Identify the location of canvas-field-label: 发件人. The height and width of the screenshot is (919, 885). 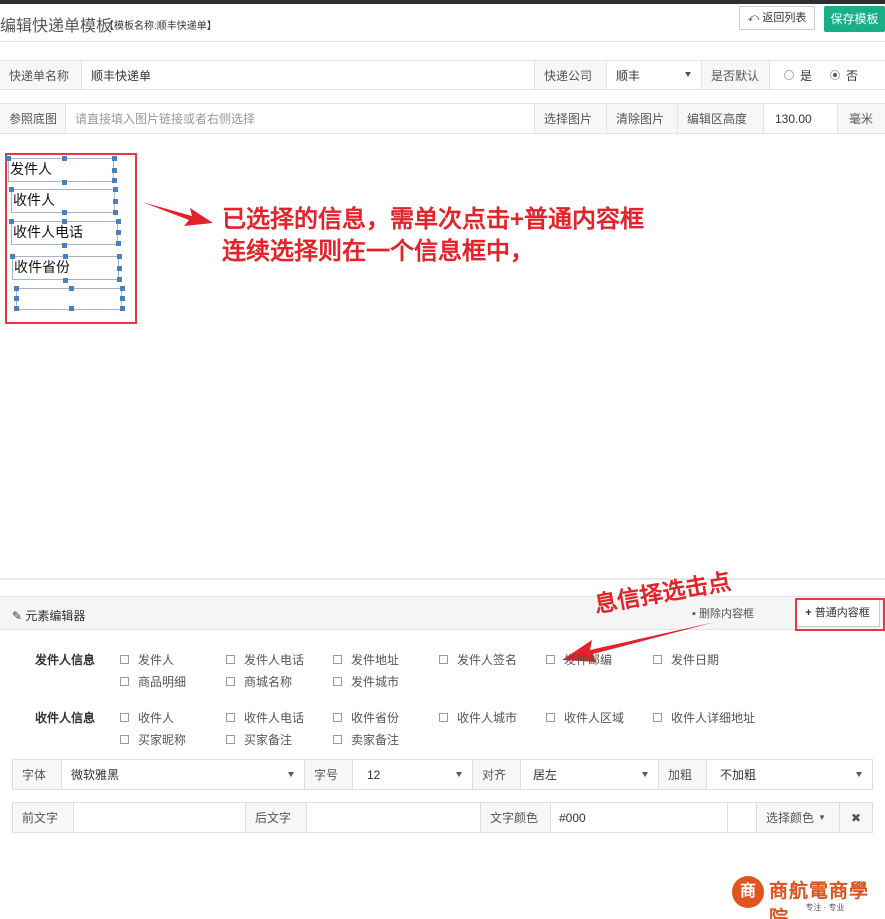
(31, 169).